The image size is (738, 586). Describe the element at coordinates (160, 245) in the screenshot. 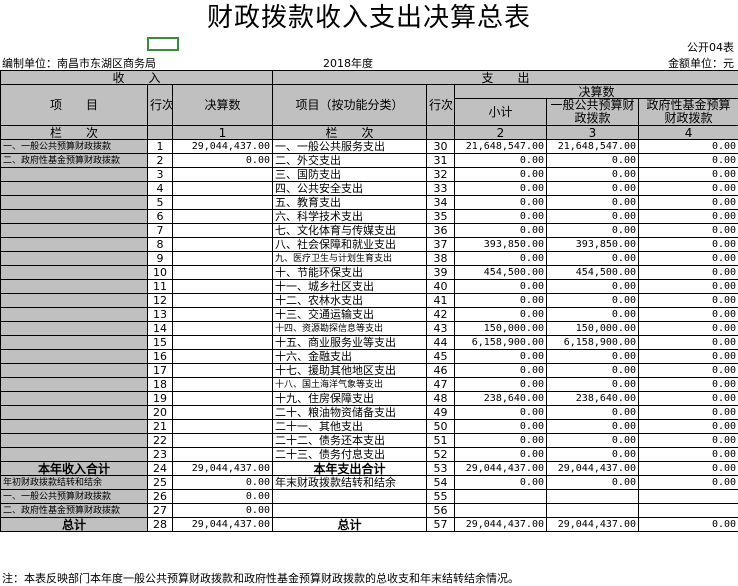

I see `income-row-no: 8` at that location.